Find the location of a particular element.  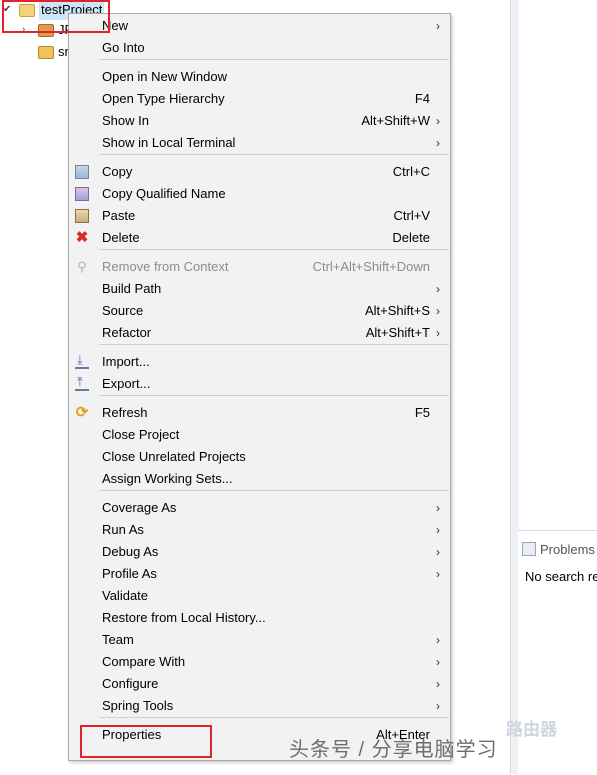

menu-item-label: Refactor is located at coordinates (127, 332).